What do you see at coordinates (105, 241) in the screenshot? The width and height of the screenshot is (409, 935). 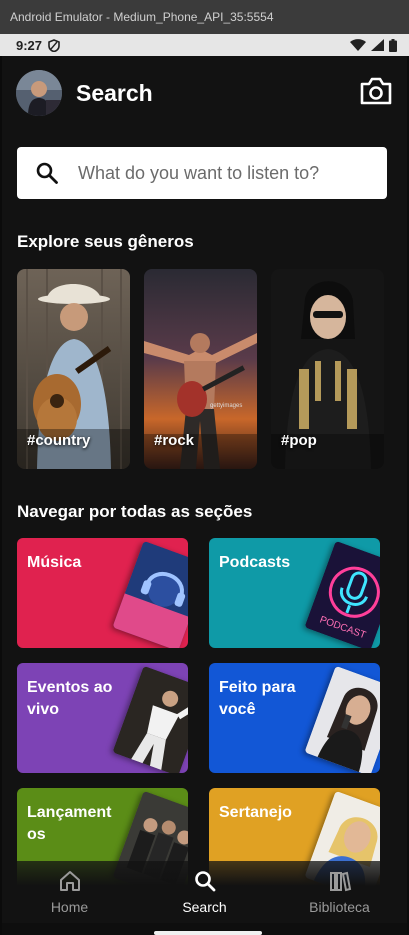 I see `genres-section-title: Explore seus gêneros` at bounding box center [105, 241].